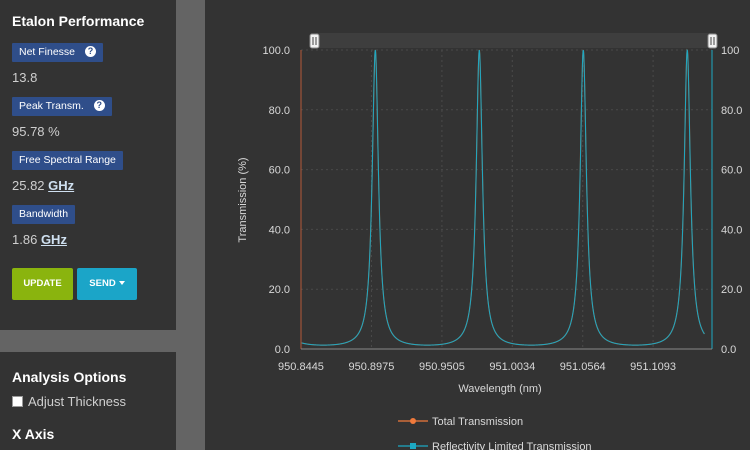  I want to click on net-finesse-label: Net Finesse?, so click(58, 52).